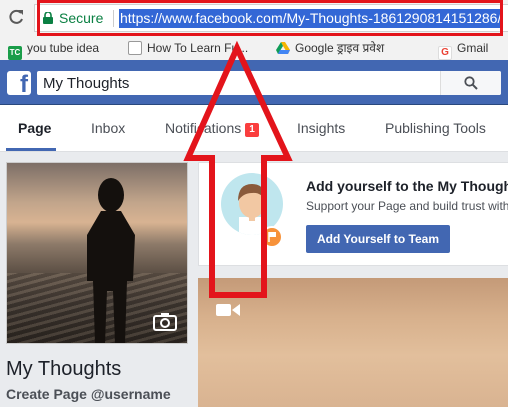 Image resolution: width=508 pixels, height=407 pixels. Describe the element at coordinates (435, 128) in the screenshot. I see `tab-publishing-tools: Publishing Tools` at that location.